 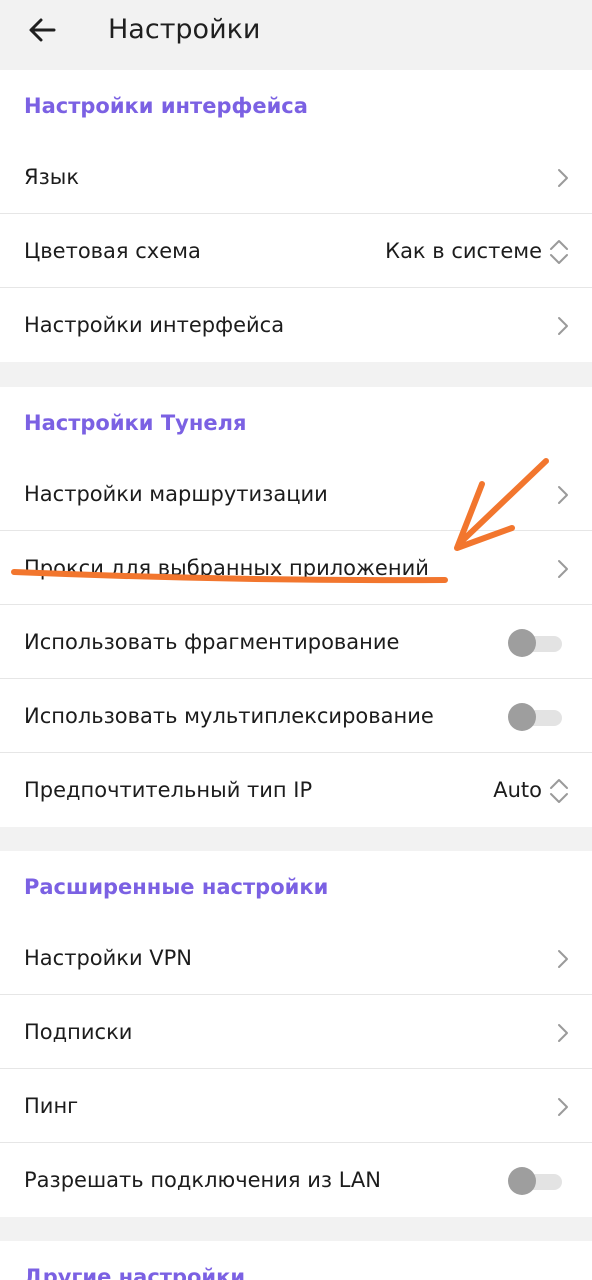 What do you see at coordinates (154, 325) in the screenshot?
I see `row-label: Настройки интерфейса` at bounding box center [154, 325].